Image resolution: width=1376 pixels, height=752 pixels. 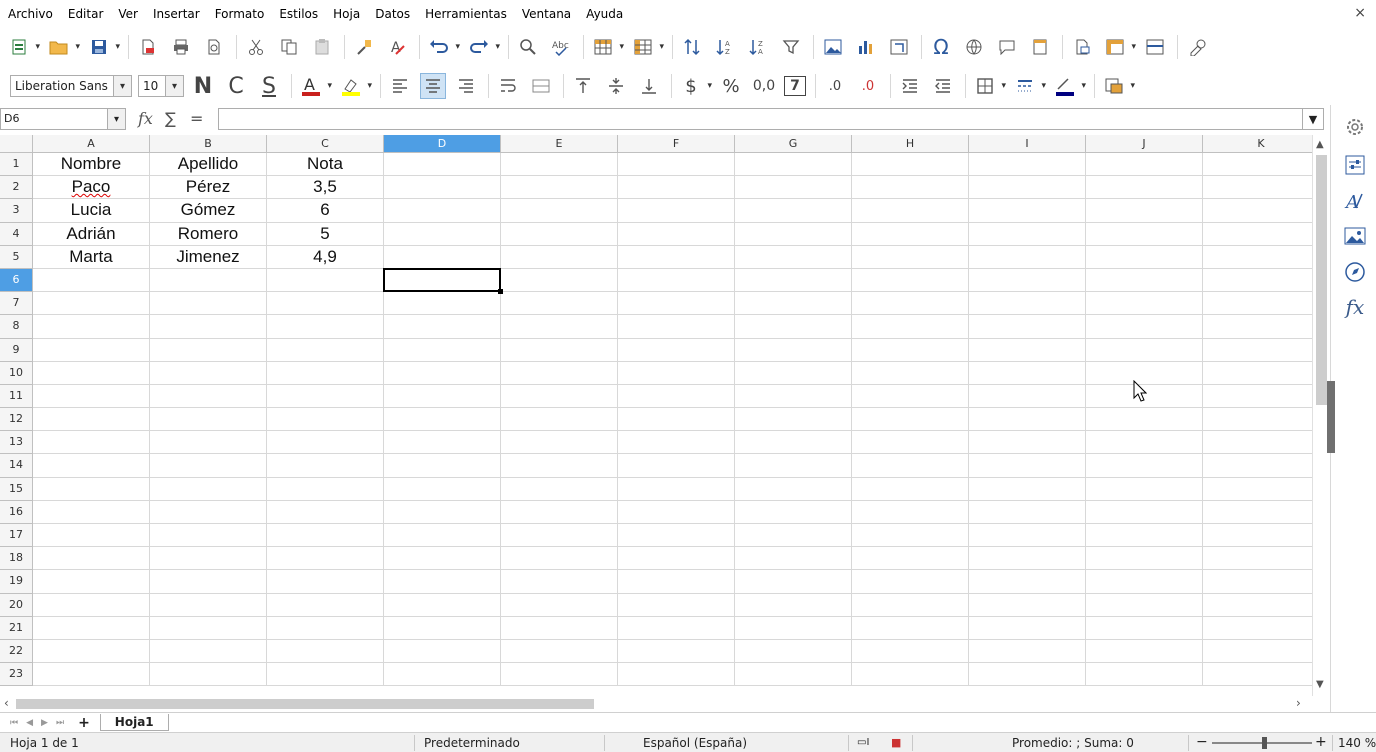 I want to click on row-header-14: 14, so click(x=16, y=466).